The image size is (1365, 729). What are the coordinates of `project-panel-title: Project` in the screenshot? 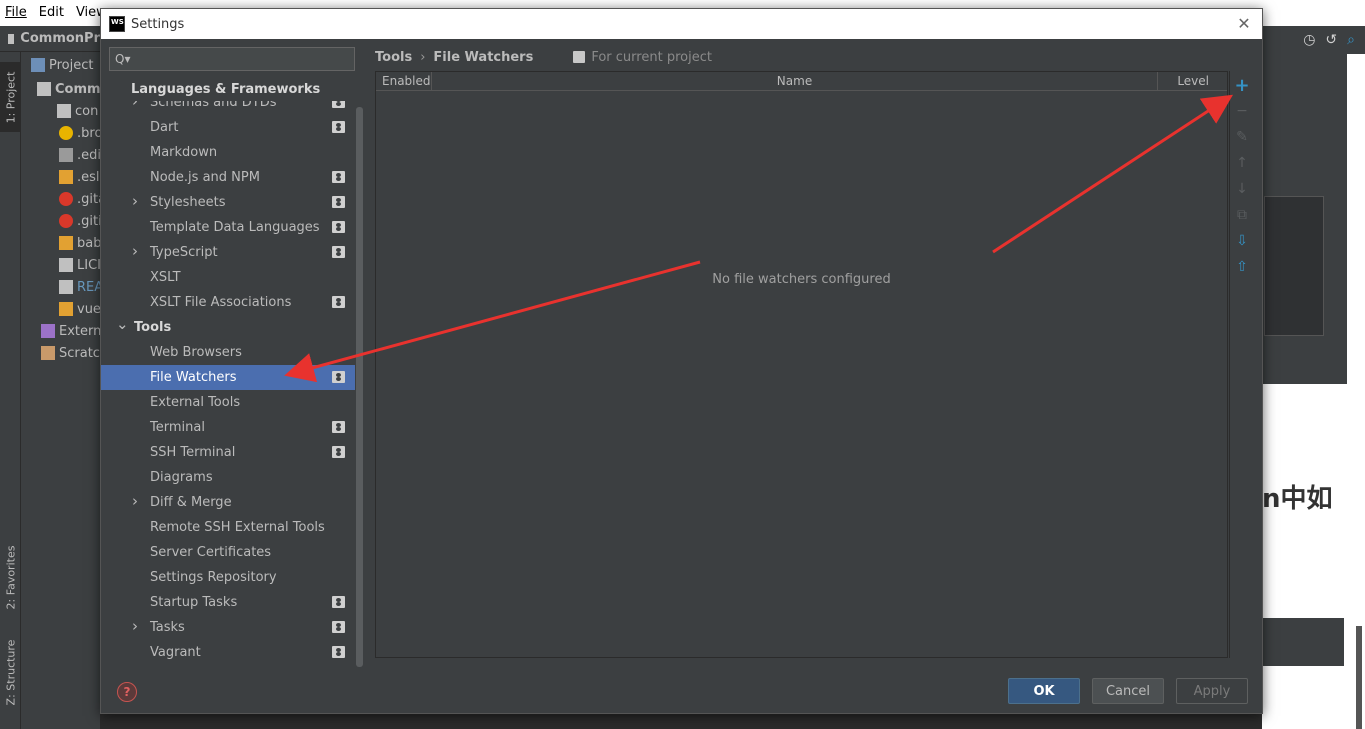 It's located at (71, 65).